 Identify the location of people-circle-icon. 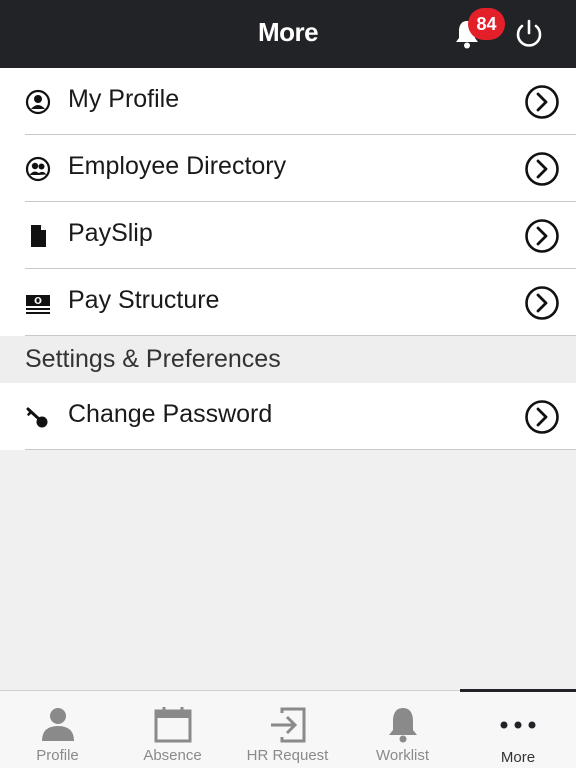
(38, 169).